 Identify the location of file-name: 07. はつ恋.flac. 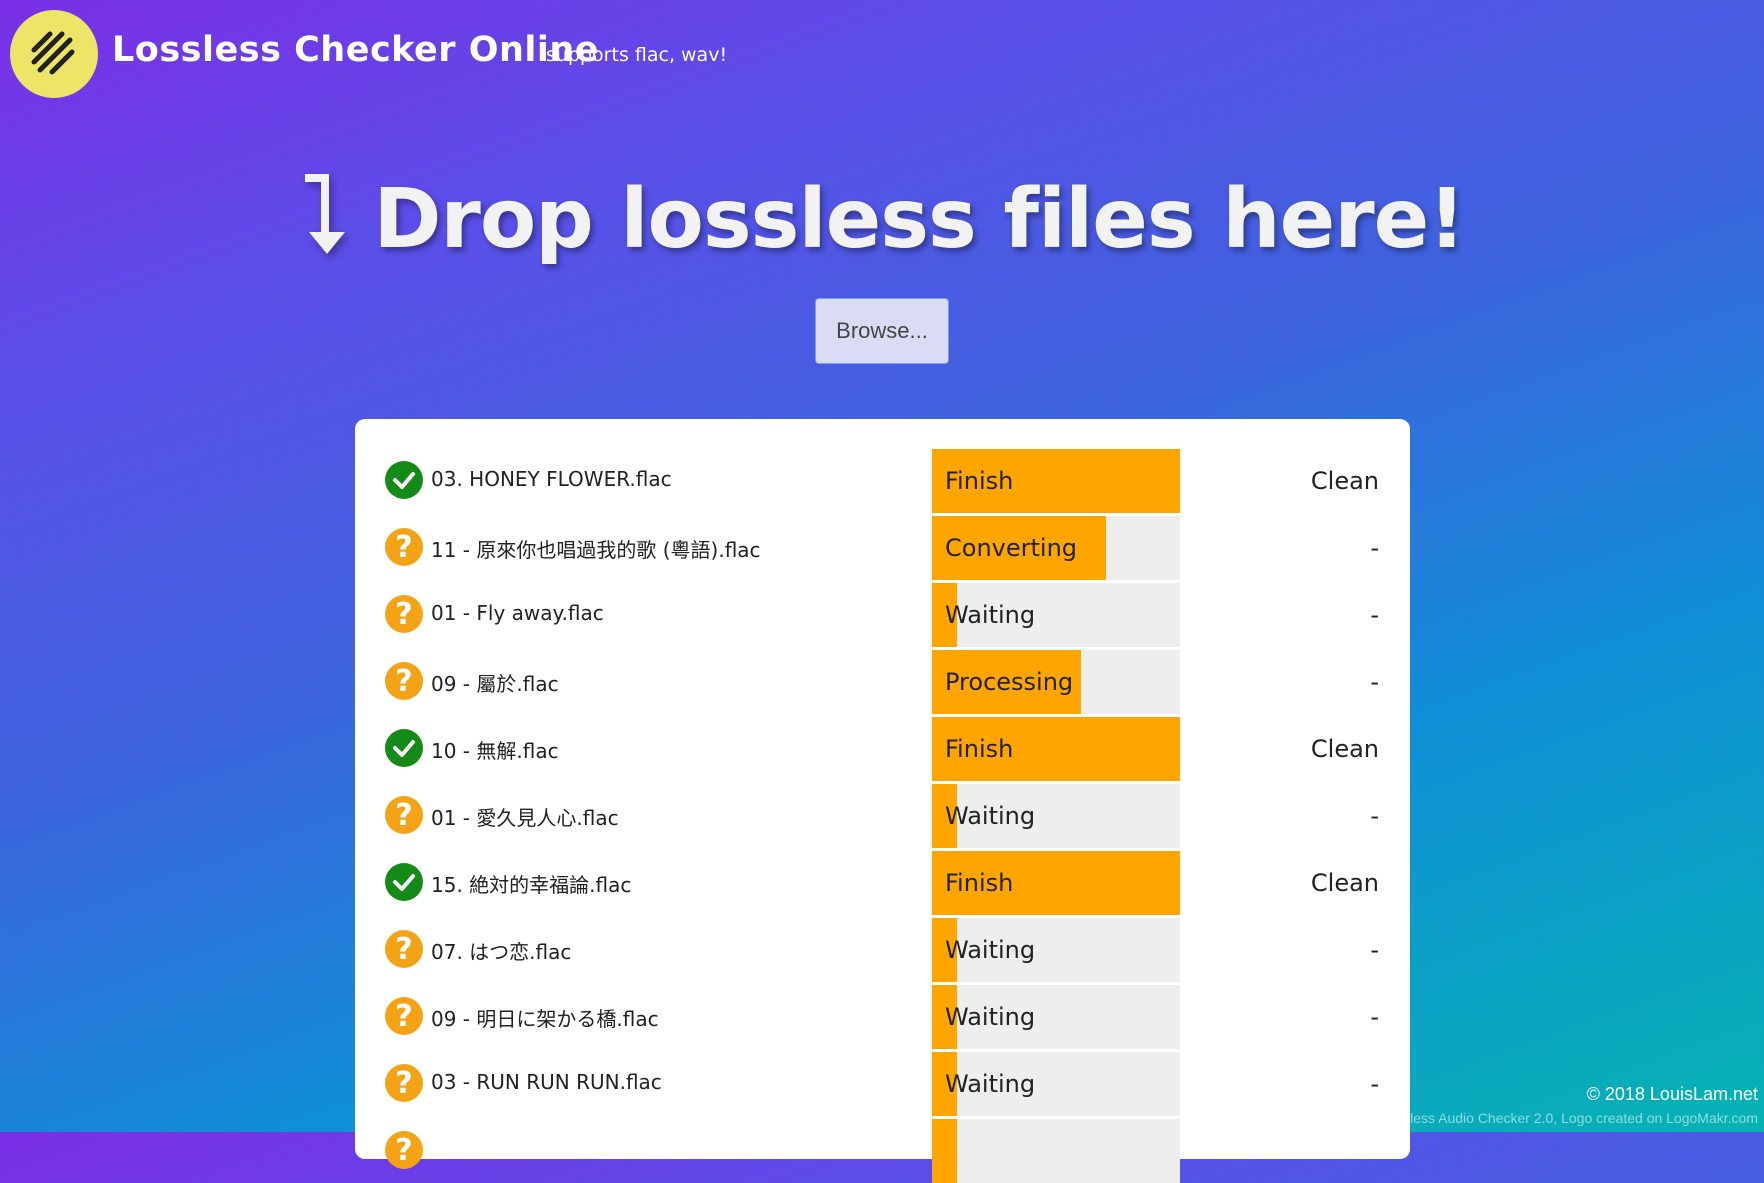
(501, 952).